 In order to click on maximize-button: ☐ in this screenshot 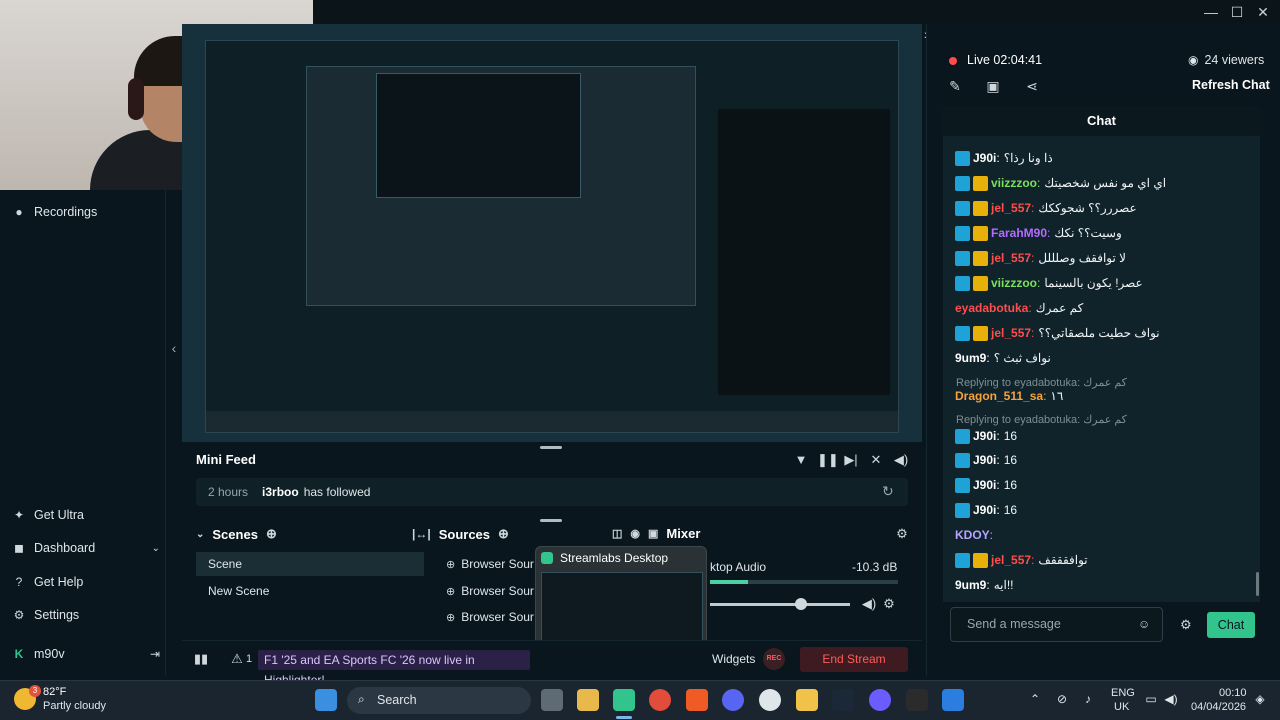, I will do `click(1237, 12)`.